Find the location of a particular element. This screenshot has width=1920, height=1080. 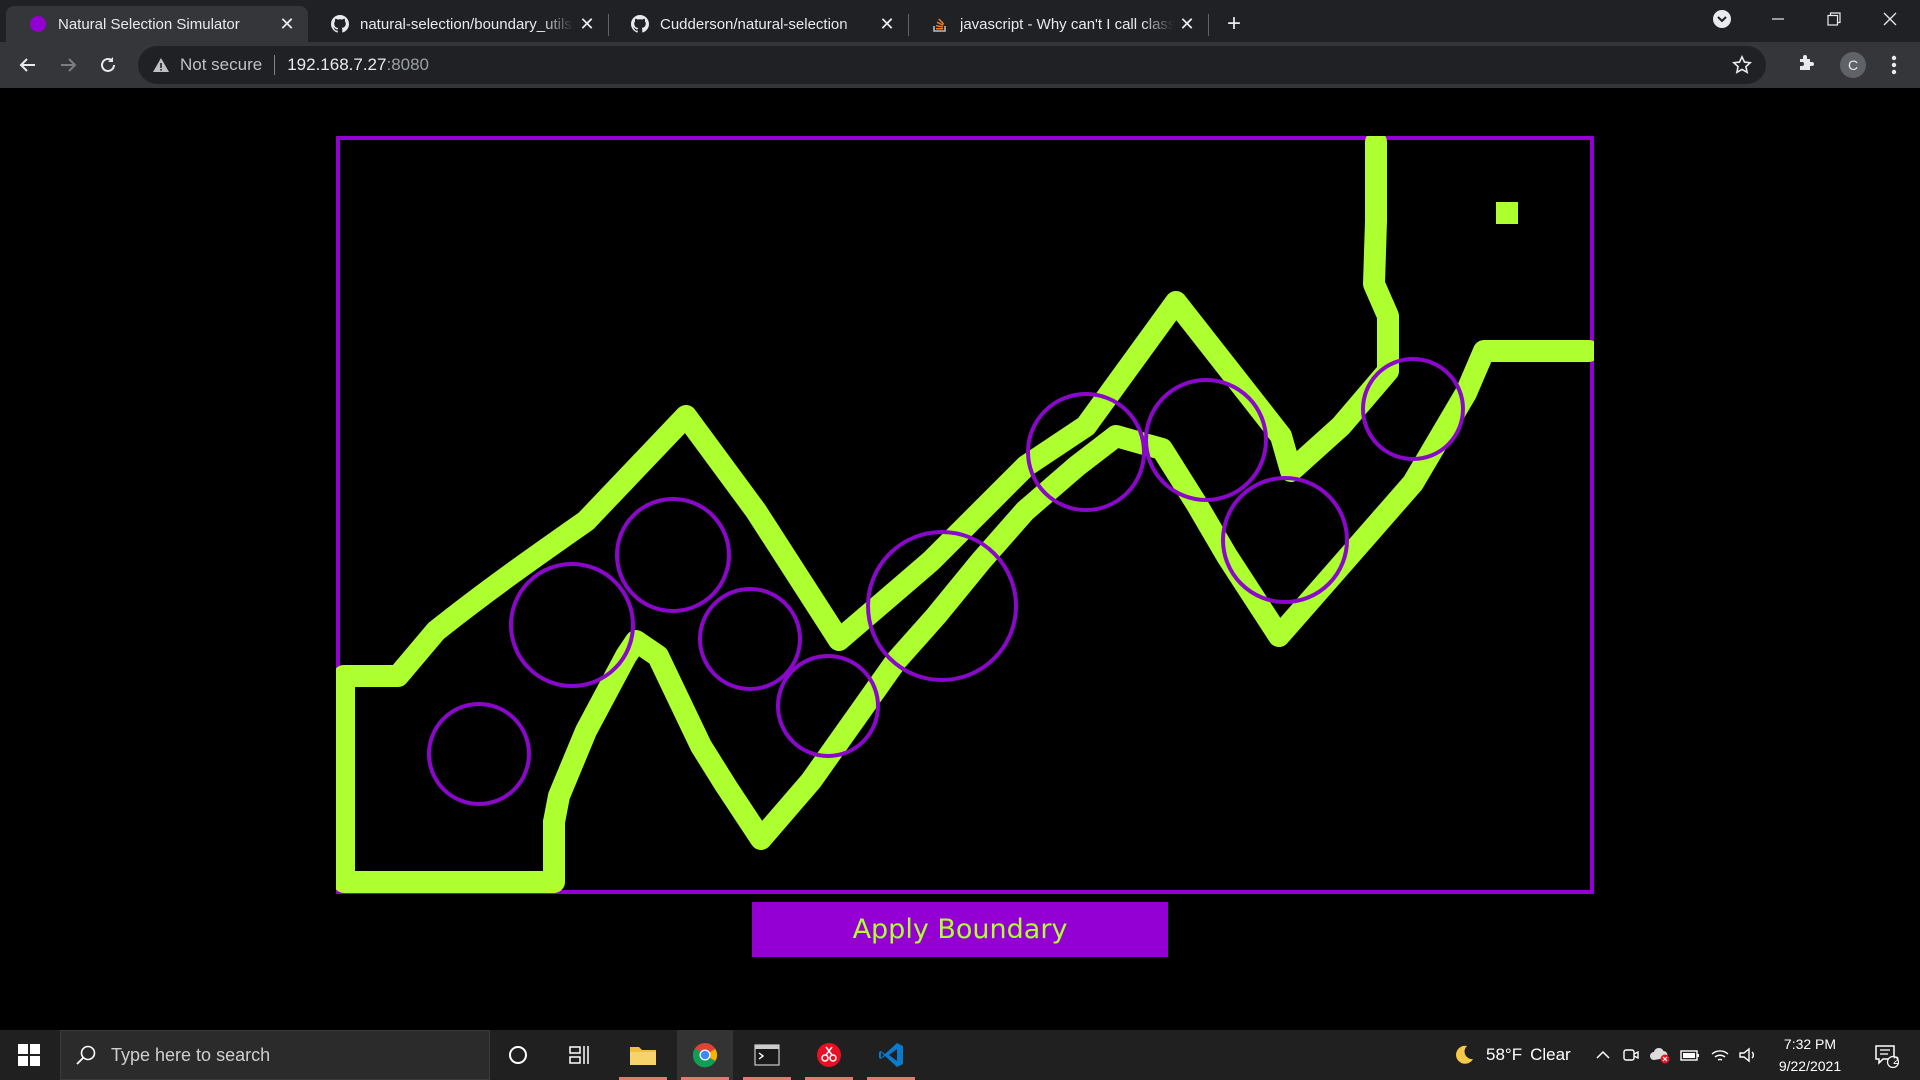

task-view-icon is located at coordinates (579, 1055).